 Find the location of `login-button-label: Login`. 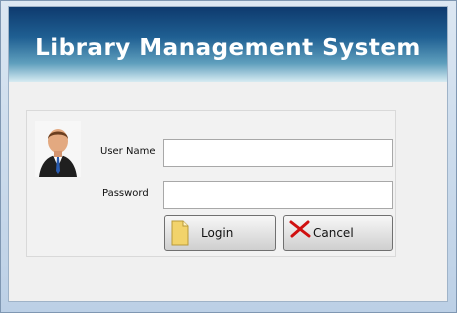

login-button-label: Login is located at coordinates (217, 233).